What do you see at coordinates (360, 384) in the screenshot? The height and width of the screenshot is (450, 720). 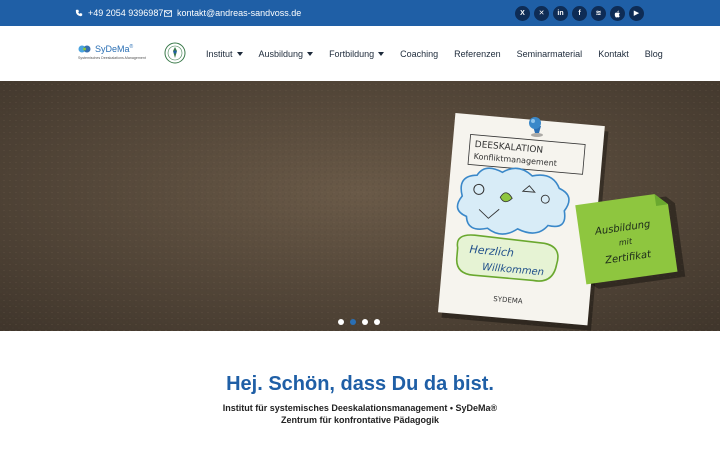 I see `welcome-heading: Hej. Schön, dass Du da bist.` at bounding box center [360, 384].